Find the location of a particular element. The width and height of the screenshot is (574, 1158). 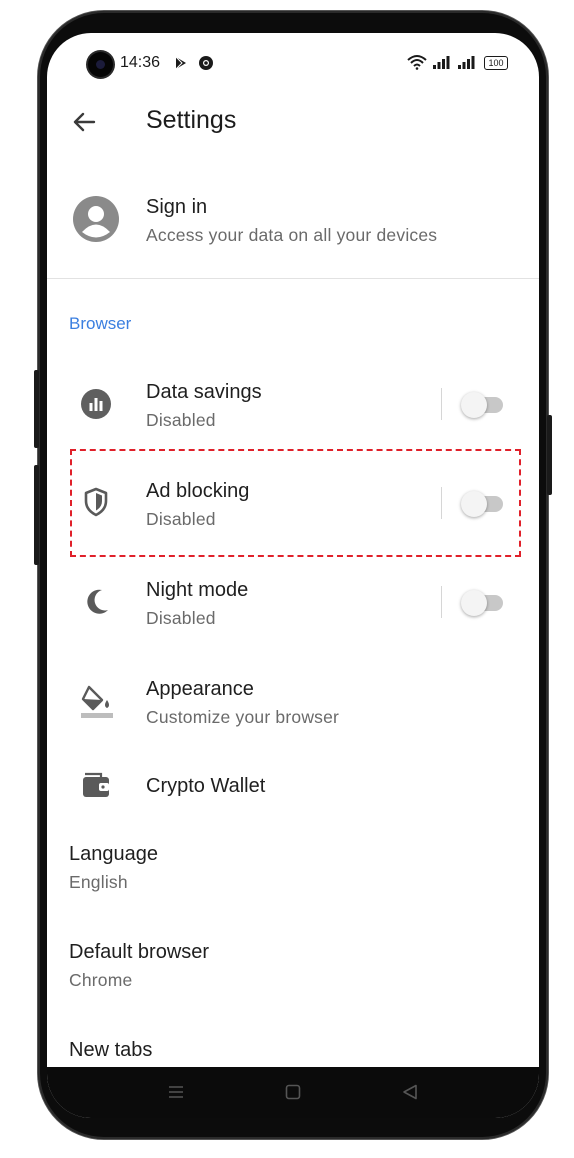

night-mode-status: Disabled is located at coordinates (181, 618).